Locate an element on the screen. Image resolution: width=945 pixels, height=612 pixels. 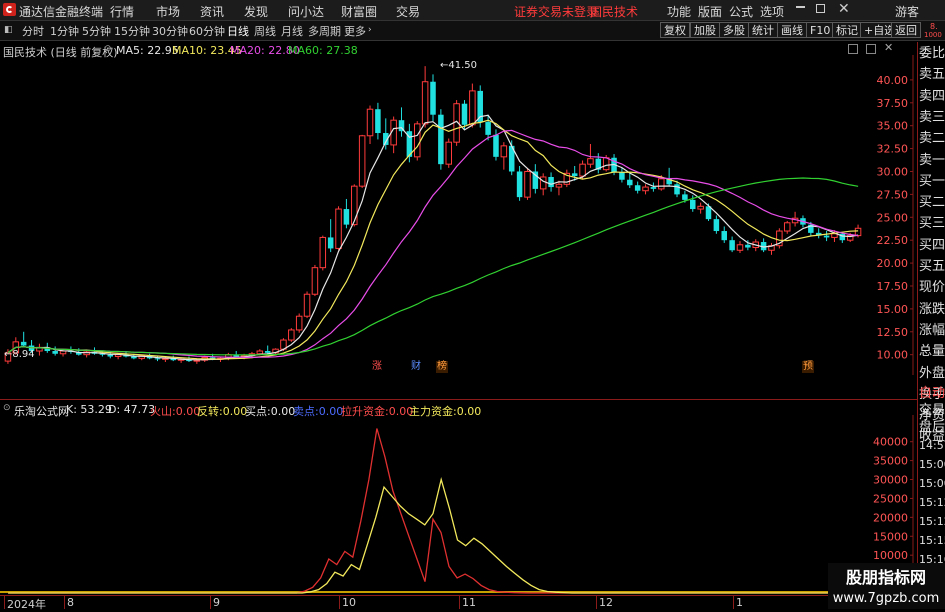
menu-item-formula: 公式 is located at coordinates (741, 11).